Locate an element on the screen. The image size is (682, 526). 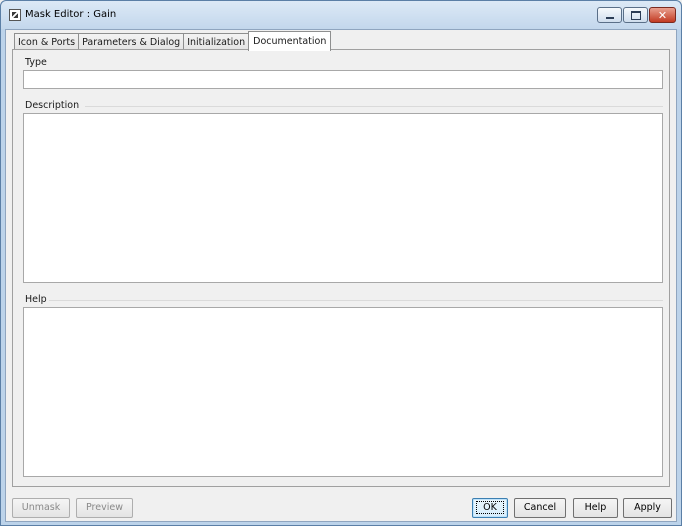
maximize-icon is located at coordinates (635, 15).